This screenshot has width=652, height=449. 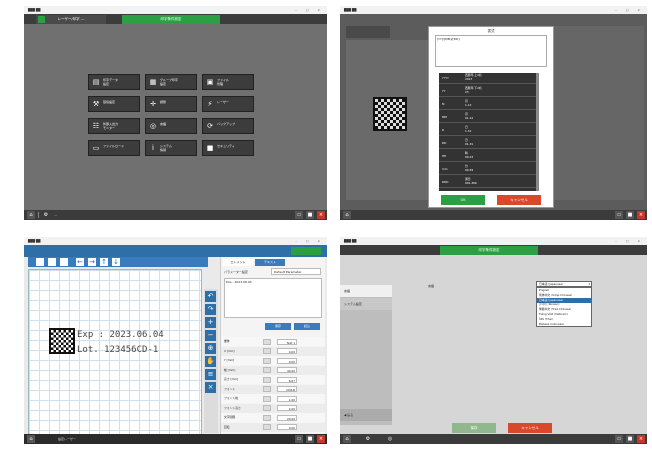 I want to click on zoom-in-icon: +, so click(x=210, y=322).